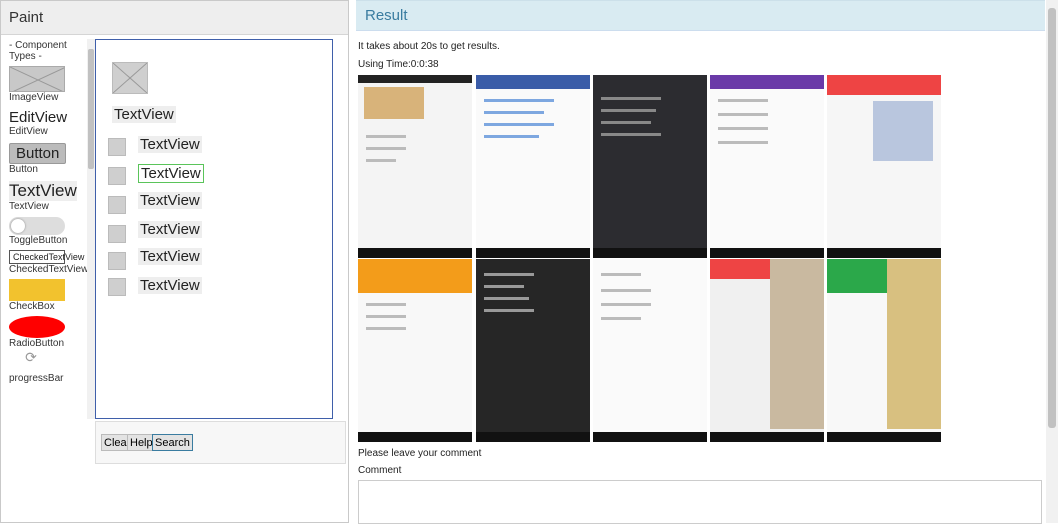 Image resolution: width=1058 pixels, height=524 pixels. Describe the element at coordinates (31, 361) in the screenshot. I see `progress-spinner-icon: ⟳` at that location.